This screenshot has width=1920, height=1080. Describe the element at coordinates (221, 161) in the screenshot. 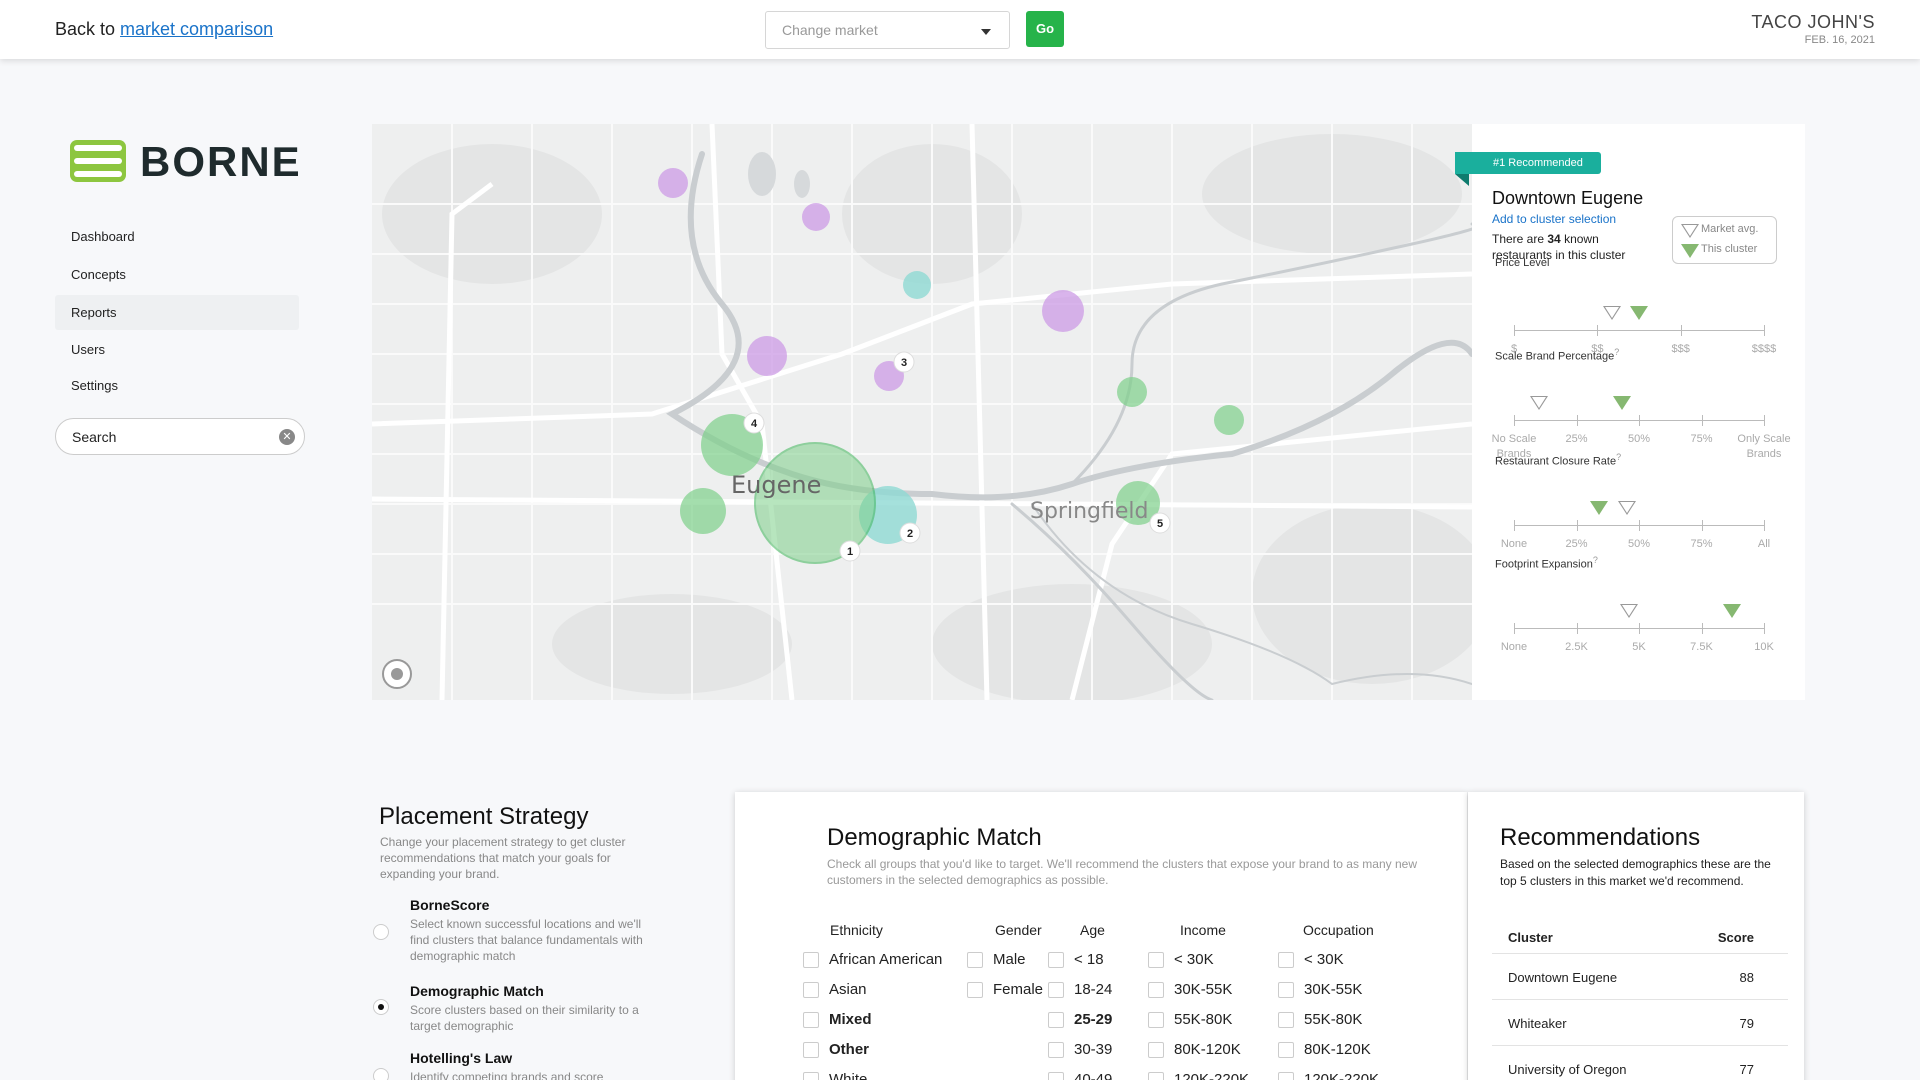

I see `logo-text: BORNE` at that location.